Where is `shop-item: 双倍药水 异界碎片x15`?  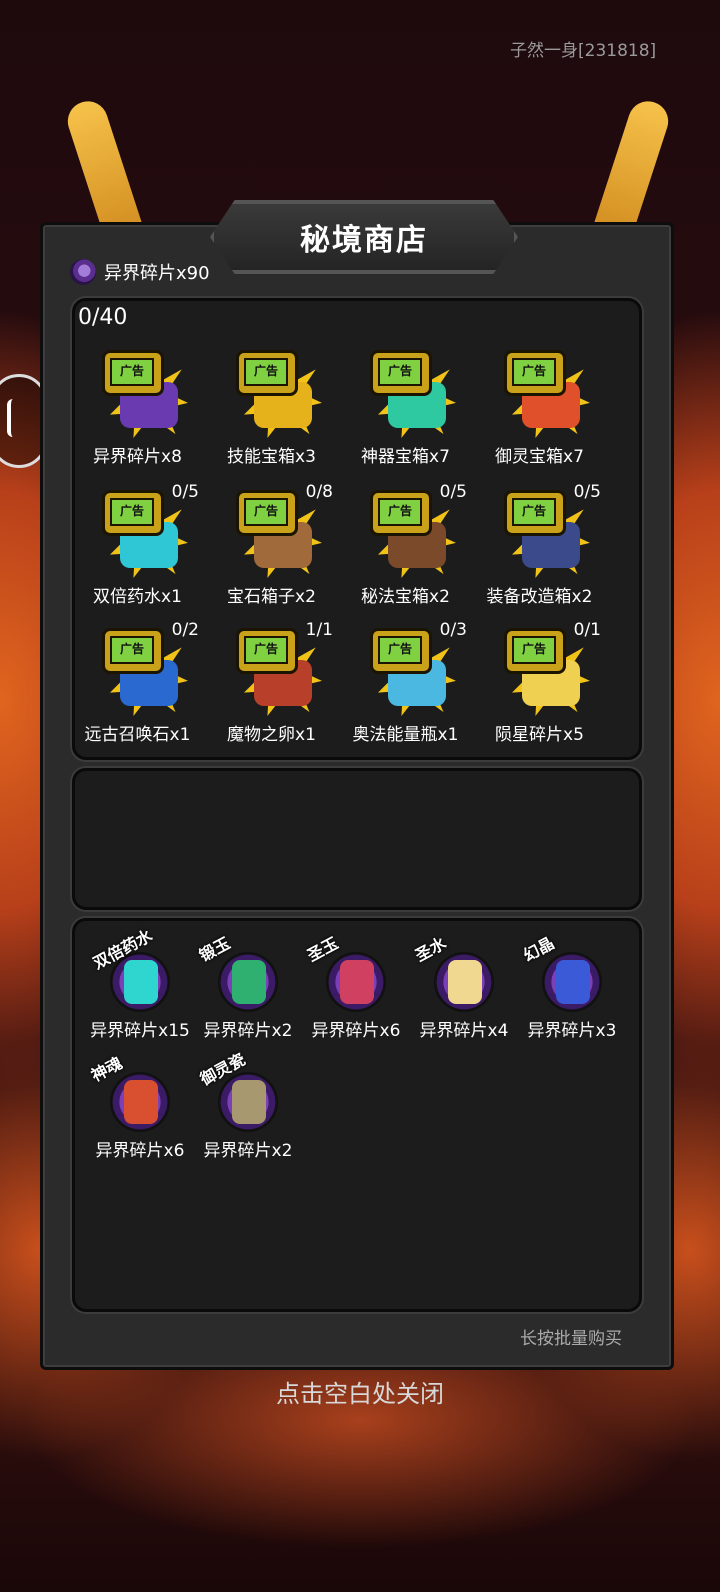 shop-item: 双倍药水 异界碎片x15 is located at coordinates (140, 988).